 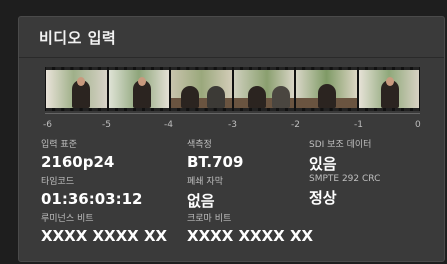 What do you see at coordinates (232, 125) in the screenshot?
I see `tick-label: -3` at bounding box center [232, 125].